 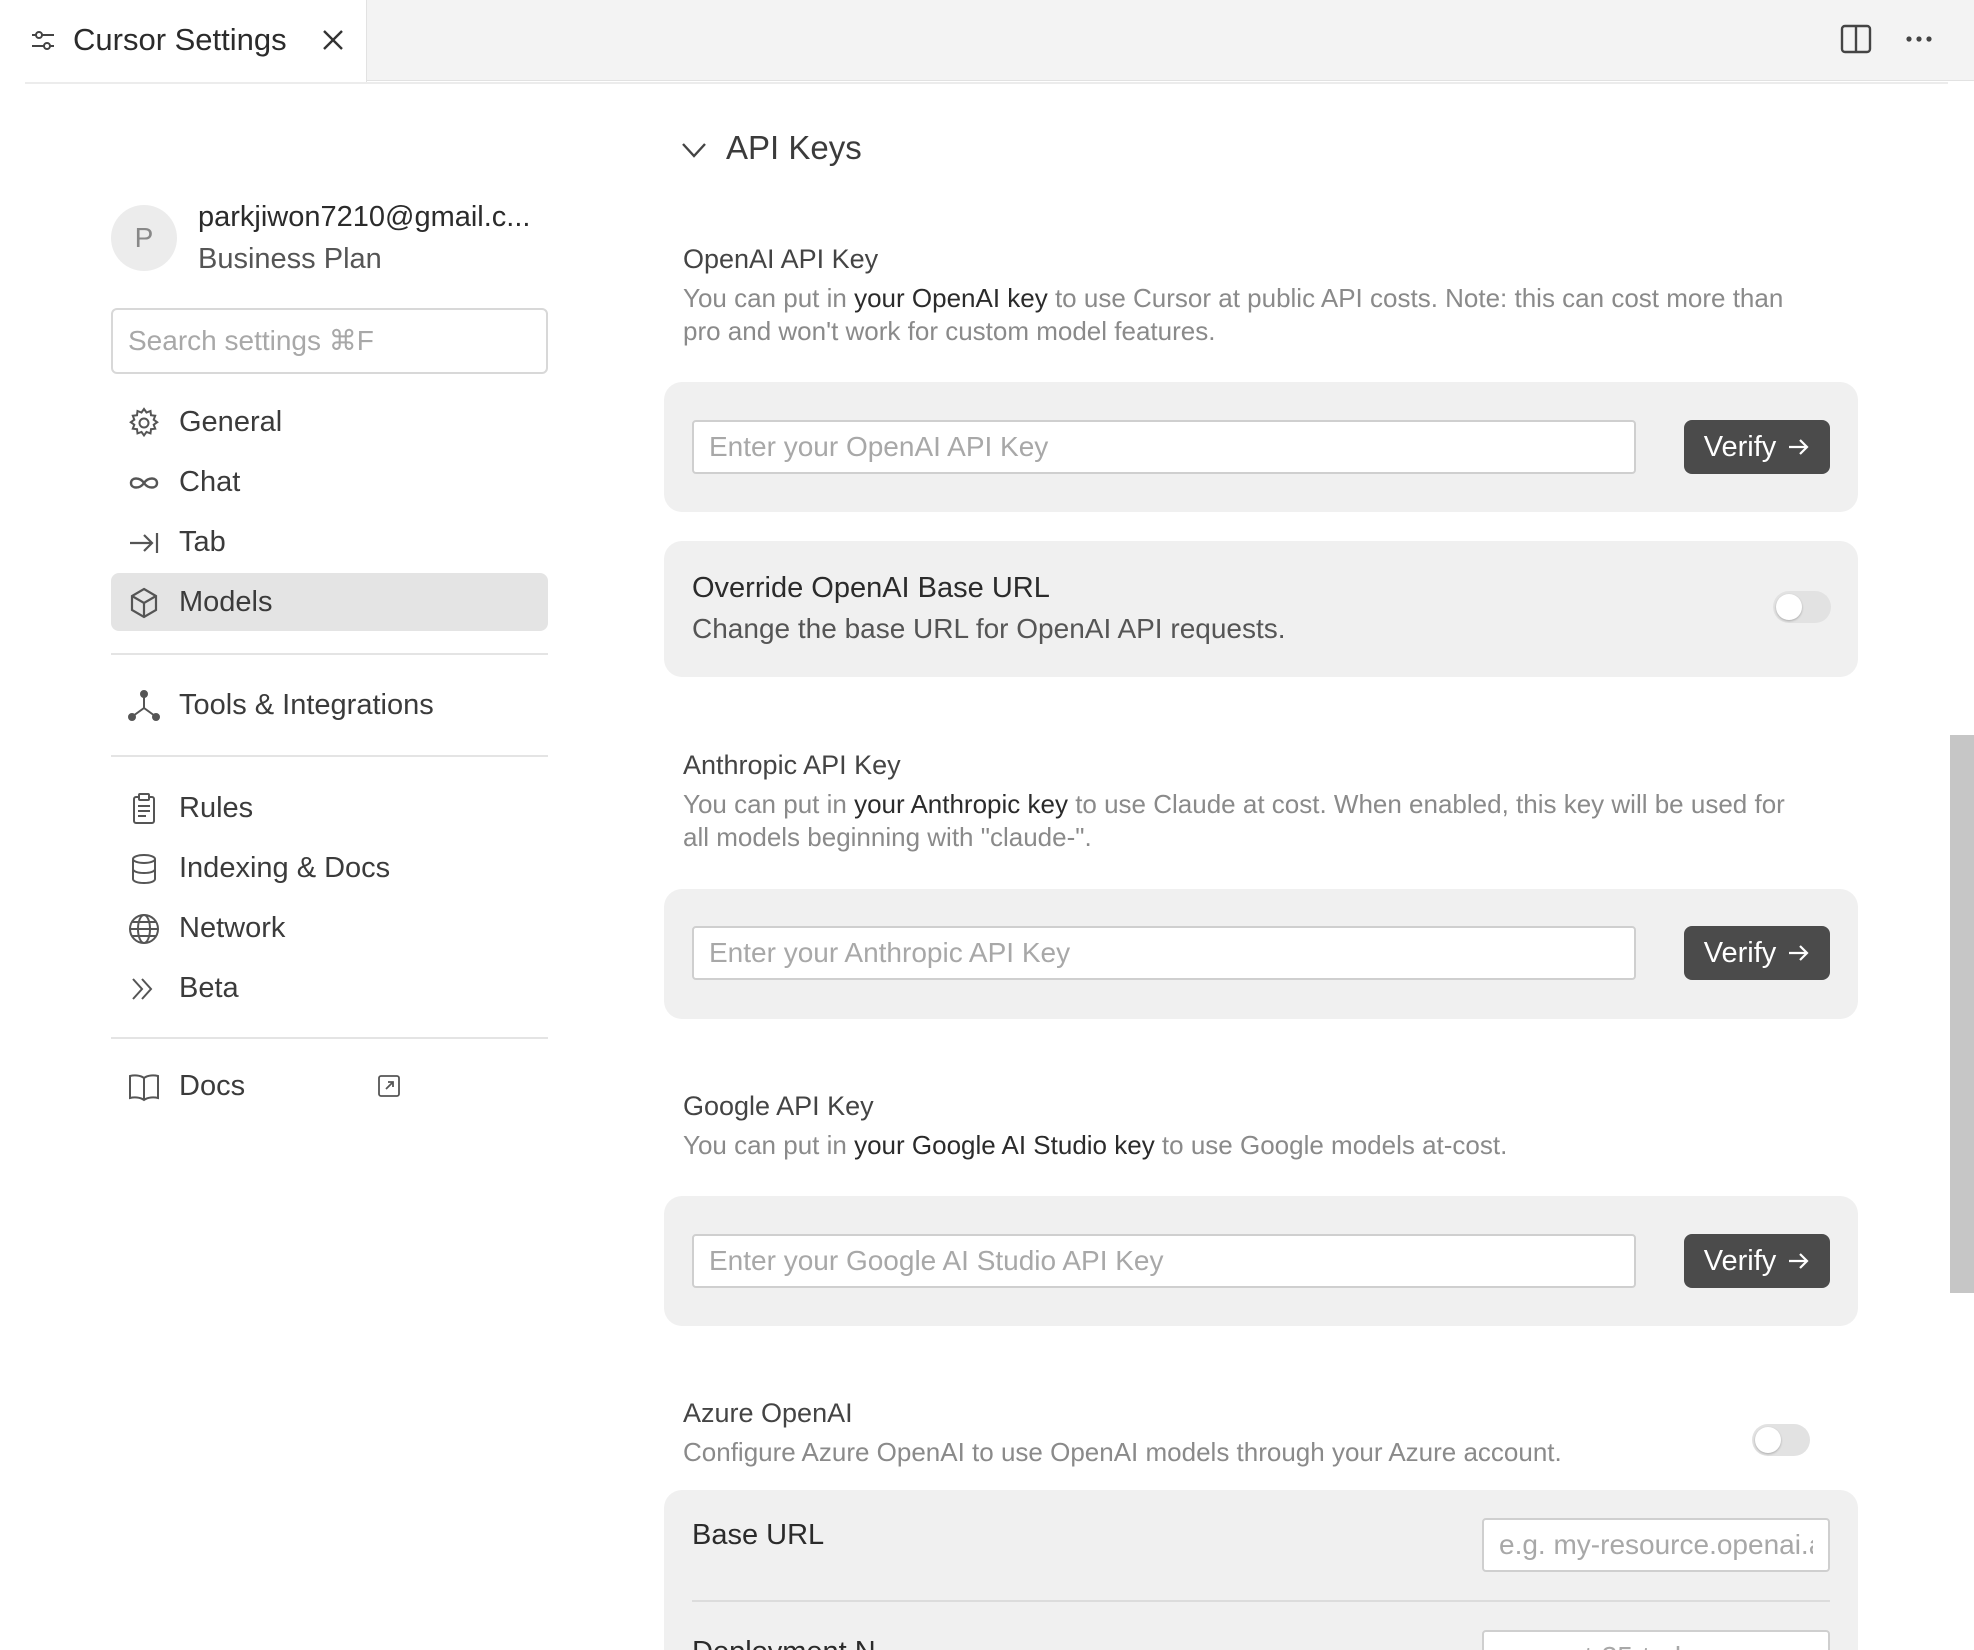 I want to click on user-plan: Business Plan, so click(x=290, y=259).